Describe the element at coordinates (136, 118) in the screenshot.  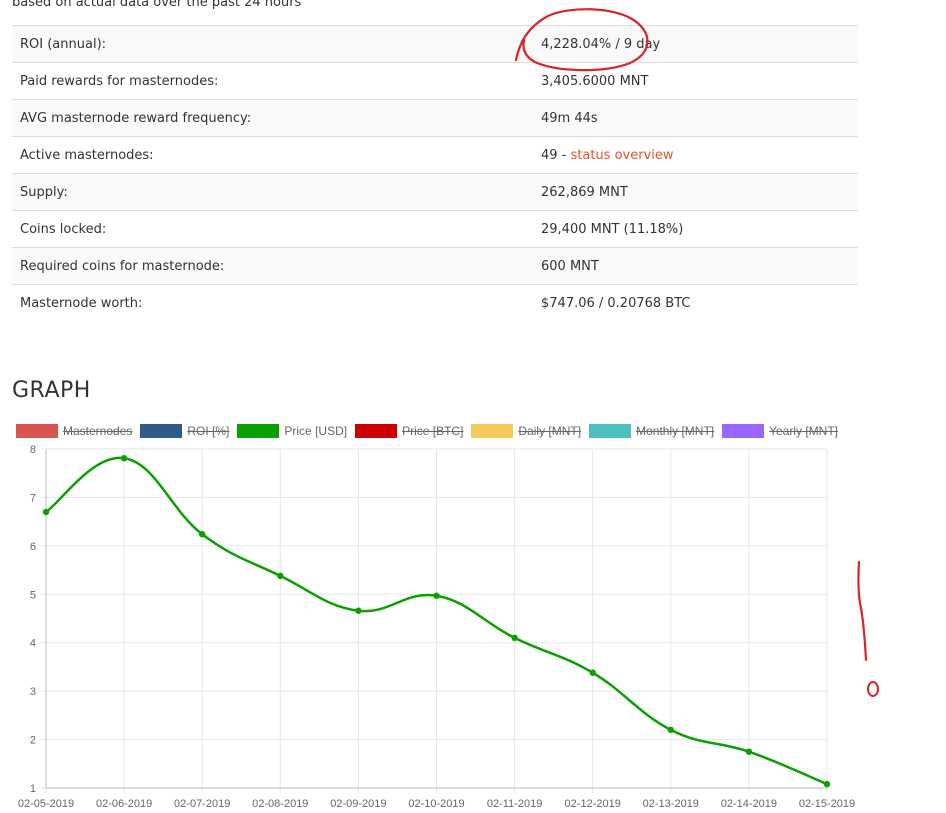
I see `reward-frequency-label: AVG masternode reward frequency:` at that location.